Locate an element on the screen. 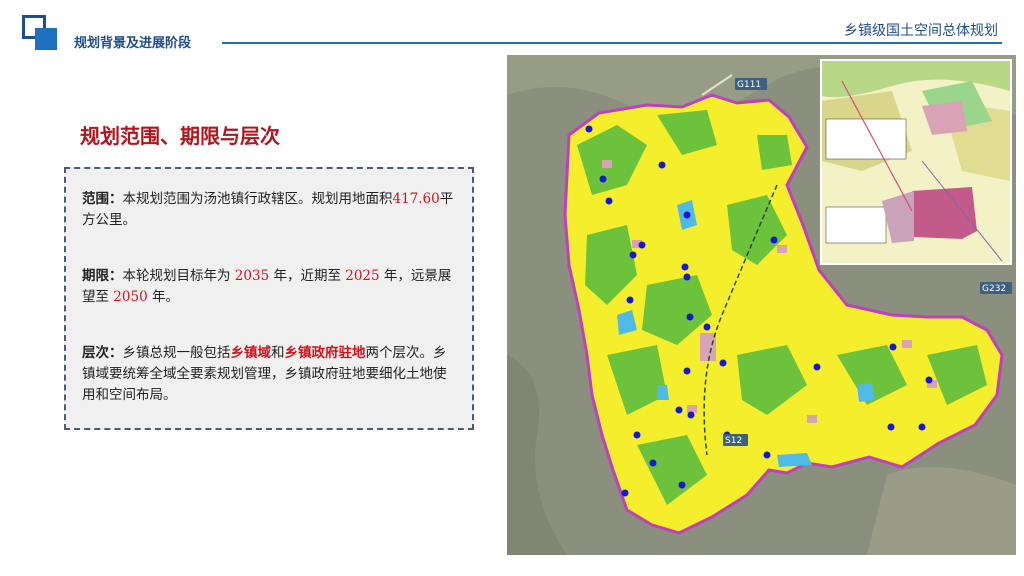 This screenshot has width=1024, height=576. inset-map-graphic is located at coordinates (916, 162).